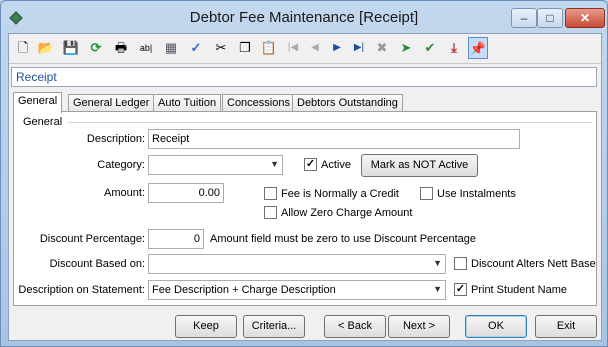  I want to click on print-student-label: Print Student Name, so click(519, 289).